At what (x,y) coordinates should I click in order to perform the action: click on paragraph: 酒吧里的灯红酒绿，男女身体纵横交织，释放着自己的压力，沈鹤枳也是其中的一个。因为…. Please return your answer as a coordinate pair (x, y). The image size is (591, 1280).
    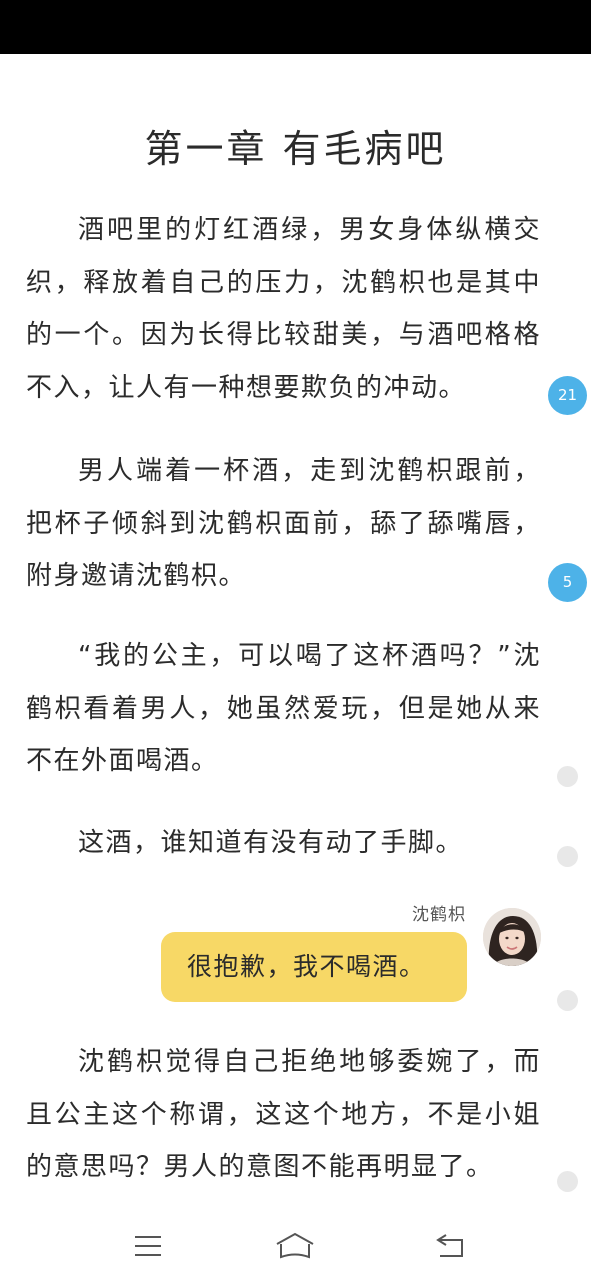
    Looking at the image, I should click on (283, 309).